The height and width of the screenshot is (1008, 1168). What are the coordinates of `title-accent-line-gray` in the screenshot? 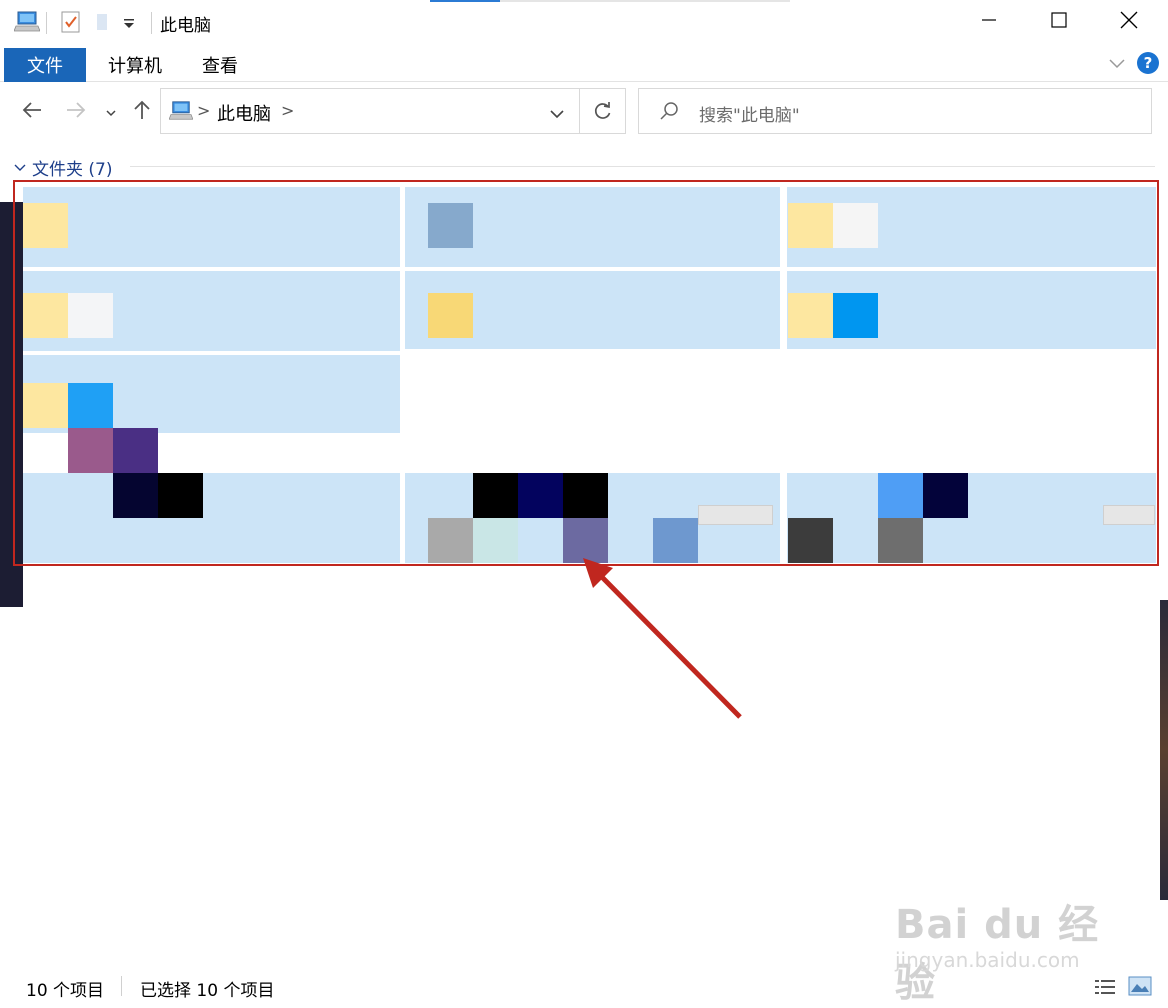 It's located at (645, 1).